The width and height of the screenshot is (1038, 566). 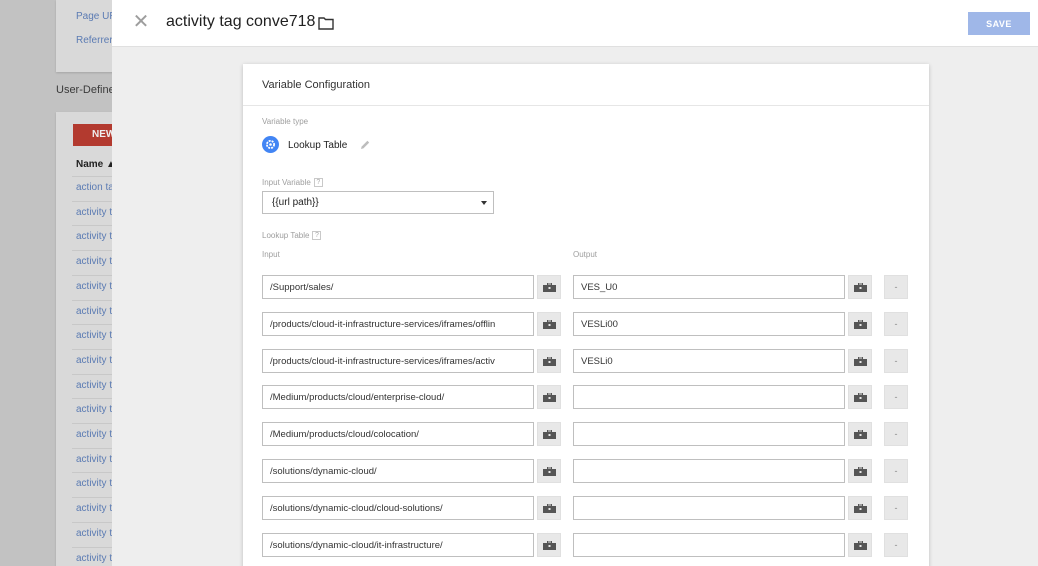 I want to click on card-header: Variable Configuration, so click(x=586, y=85).